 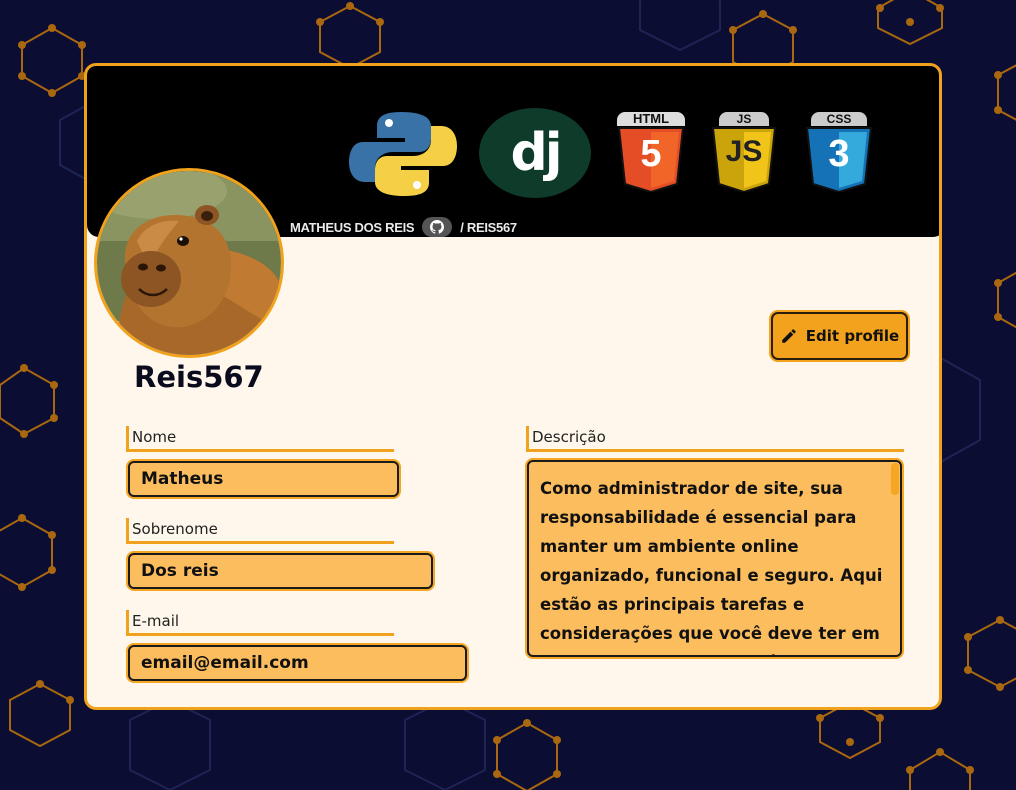 What do you see at coordinates (260, 623) in the screenshot?
I see `email-label: E-mail` at bounding box center [260, 623].